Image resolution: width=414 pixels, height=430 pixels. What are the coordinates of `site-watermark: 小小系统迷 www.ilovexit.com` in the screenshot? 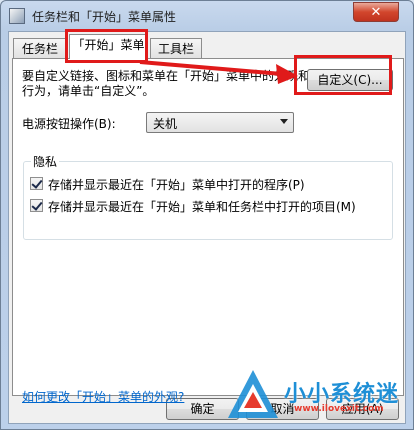 It's located at (318, 396).